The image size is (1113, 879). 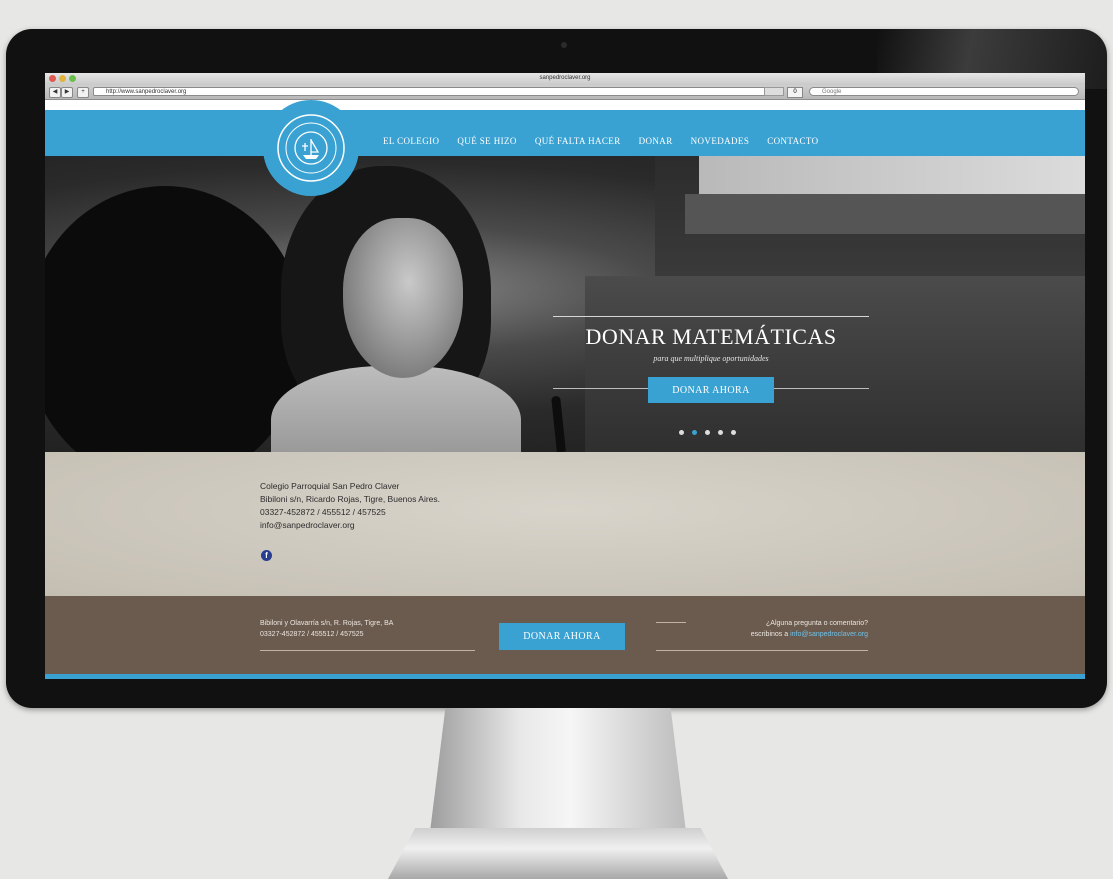 What do you see at coordinates (323, 512) in the screenshot?
I see `school-phones: 03327-452872 / 455512 / 457525` at bounding box center [323, 512].